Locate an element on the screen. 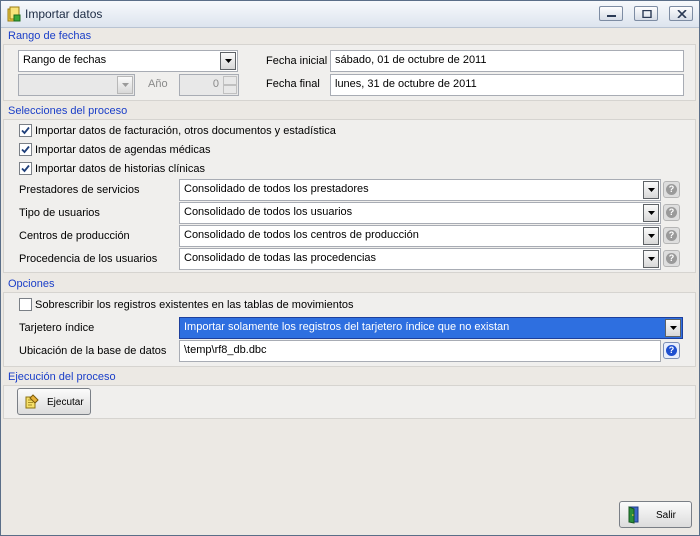  ubicacion-field: \temp\rf8_db.dbc is located at coordinates (420, 351).